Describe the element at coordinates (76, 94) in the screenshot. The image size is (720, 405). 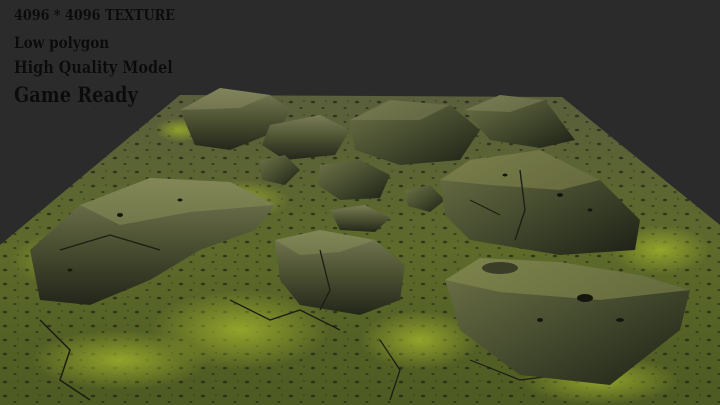
I see `caption-game-ready: Game Ready` at that location.